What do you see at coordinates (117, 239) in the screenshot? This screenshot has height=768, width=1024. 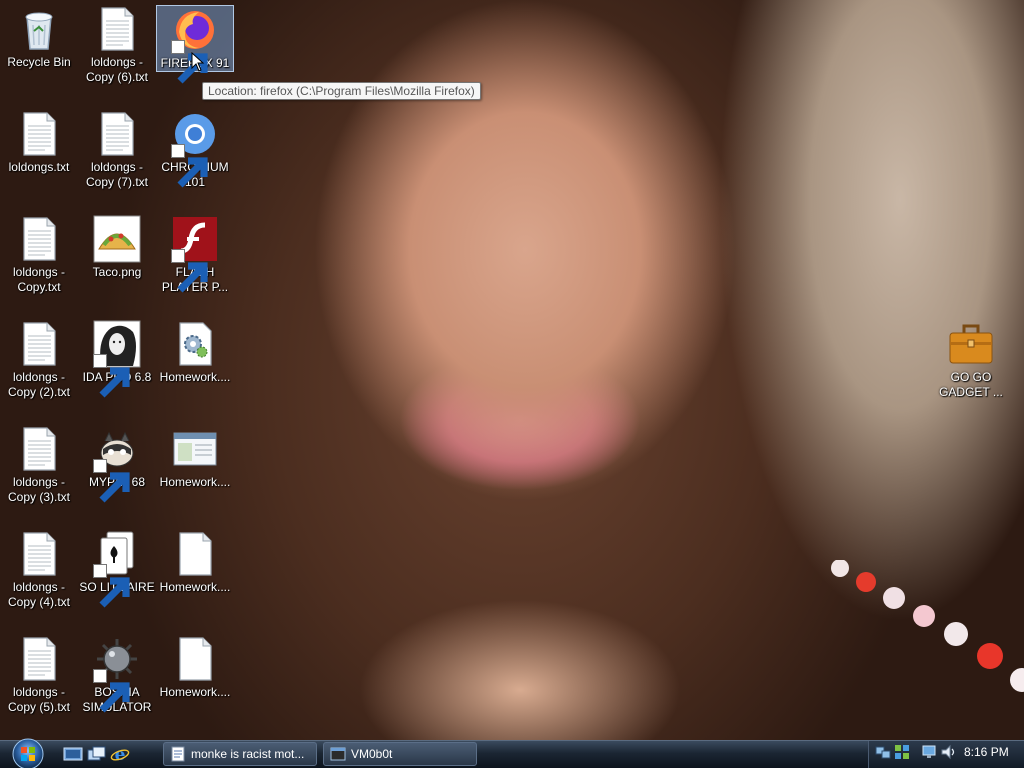 I see `taco-image-icon` at bounding box center [117, 239].